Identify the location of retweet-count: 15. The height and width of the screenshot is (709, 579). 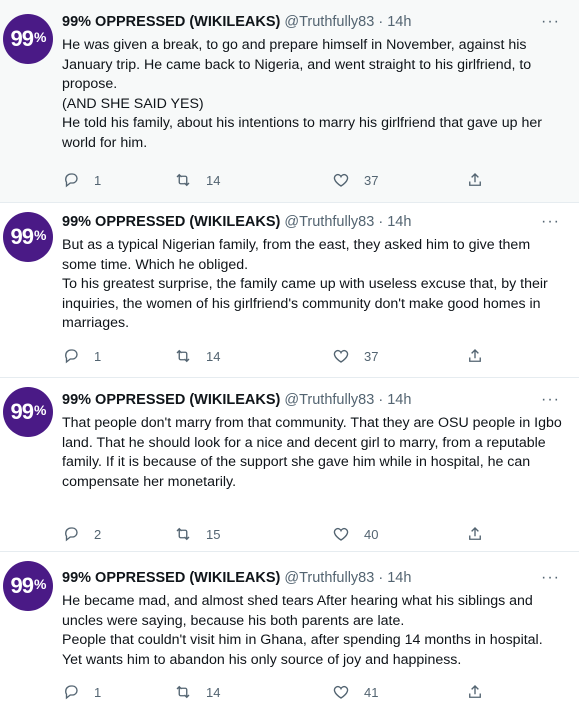
(213, 534).